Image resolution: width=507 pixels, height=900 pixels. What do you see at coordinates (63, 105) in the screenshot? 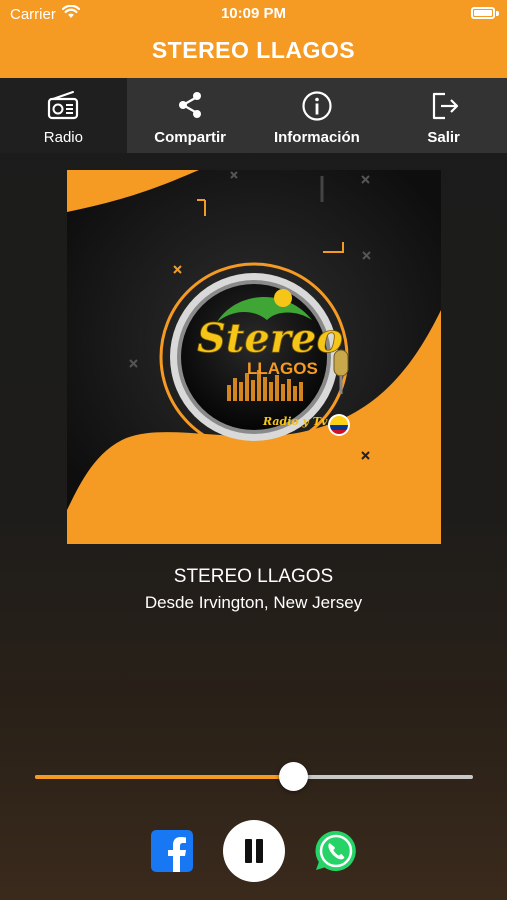
I see `radio-icon` at bounding box center [63, 105].